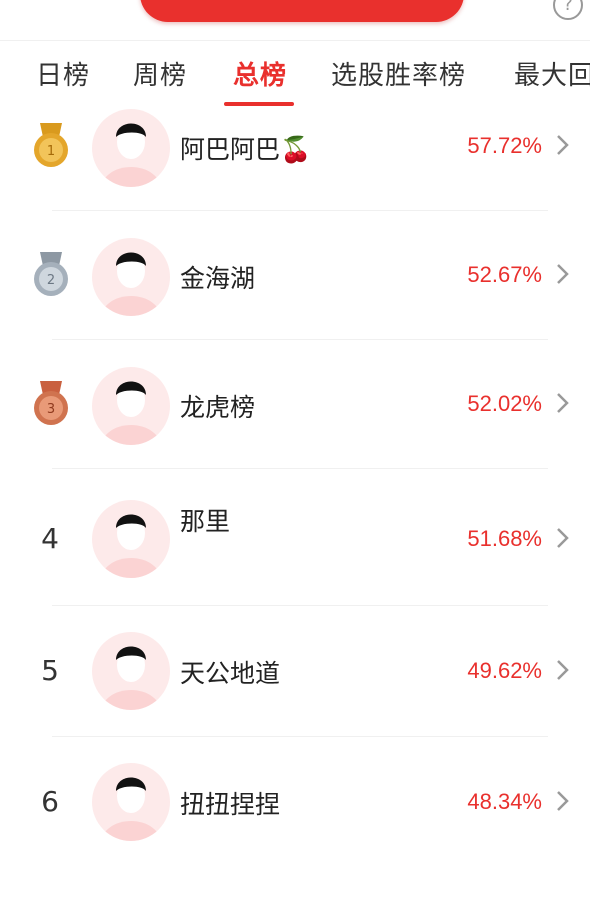 This screenshot has width=590, height=899. What do you see at coordinates (51, 409) in the screenshot?
I see `svg-text: 3` at bounding box center [51, 409].